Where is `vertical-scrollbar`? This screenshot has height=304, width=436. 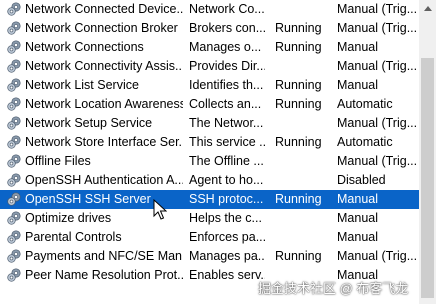
vertical-scrollbar is located at coordinates (427, 152).